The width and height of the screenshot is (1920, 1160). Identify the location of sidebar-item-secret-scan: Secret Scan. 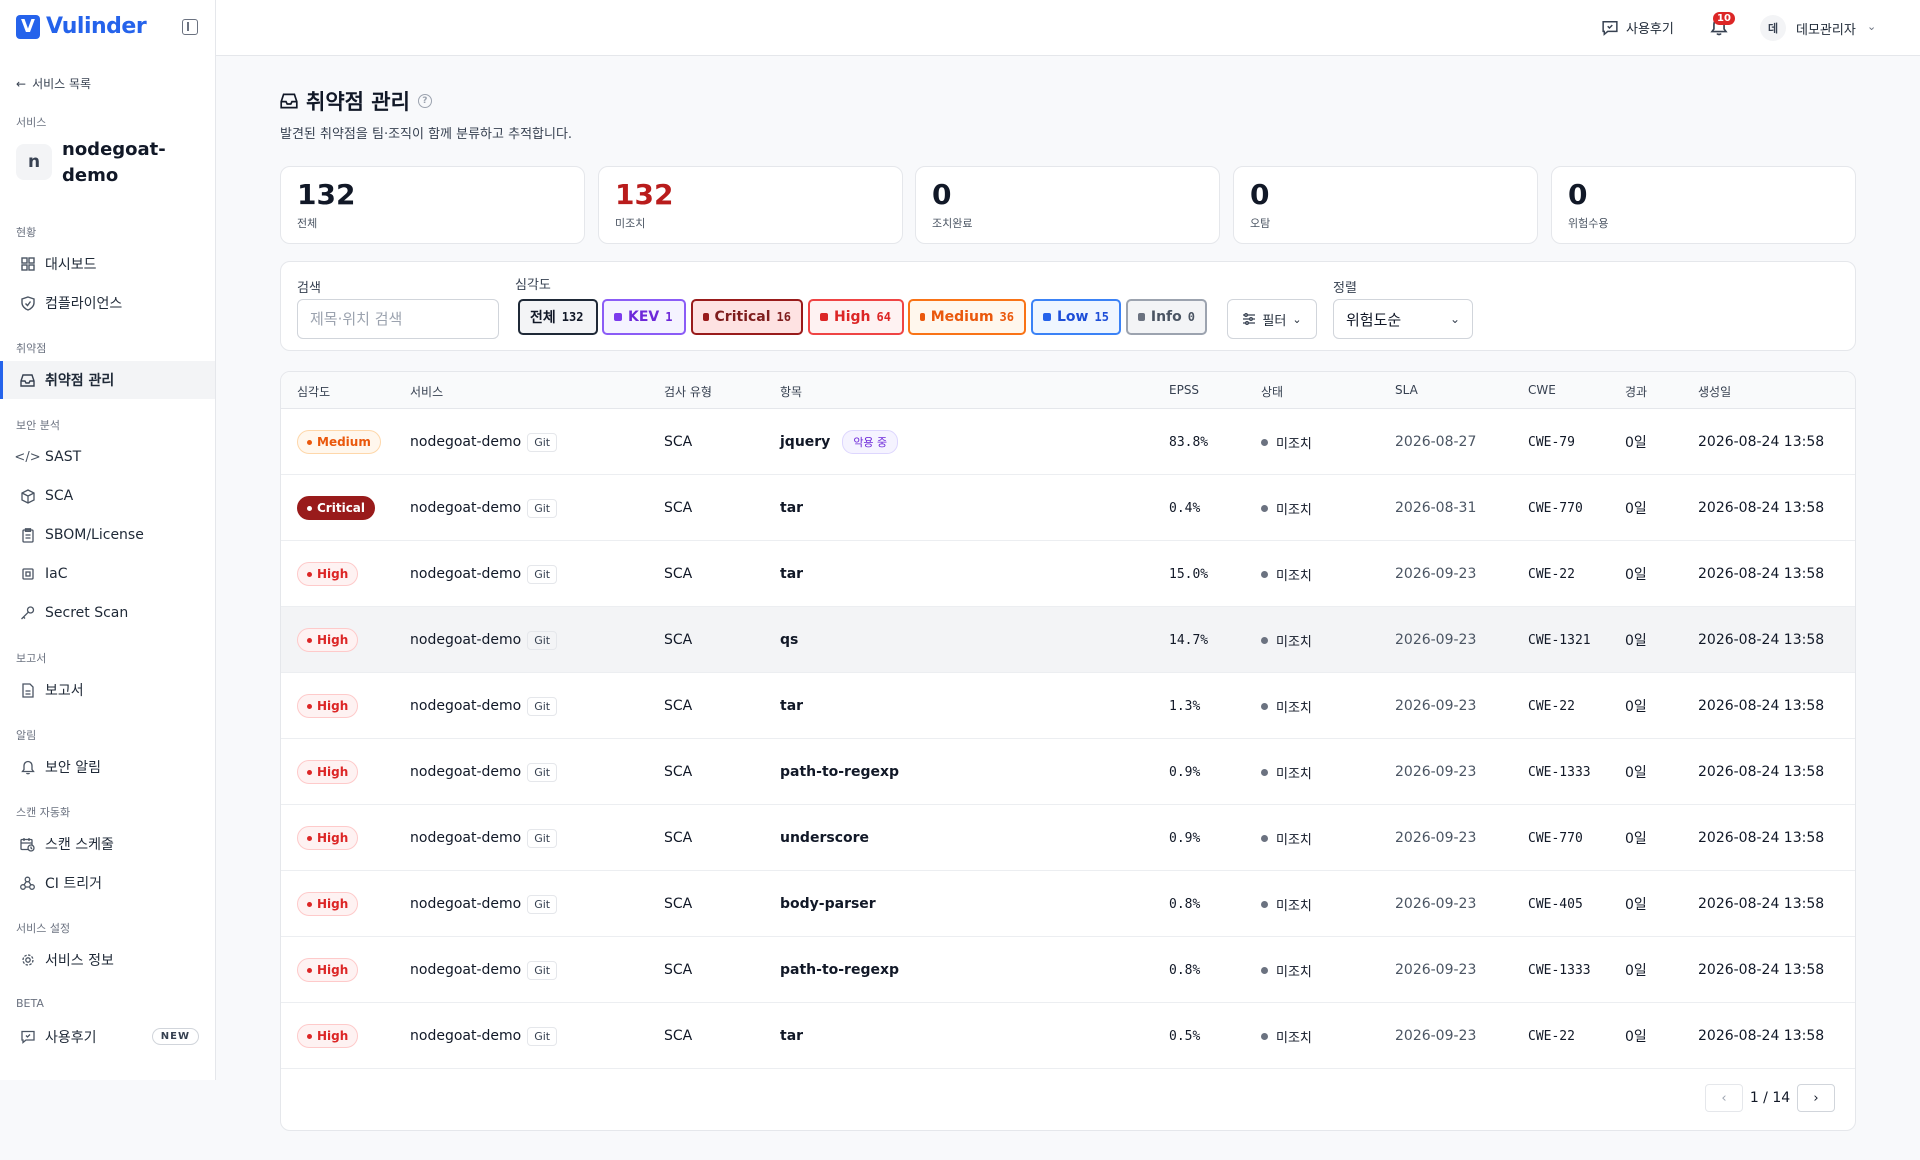
(107, 613).